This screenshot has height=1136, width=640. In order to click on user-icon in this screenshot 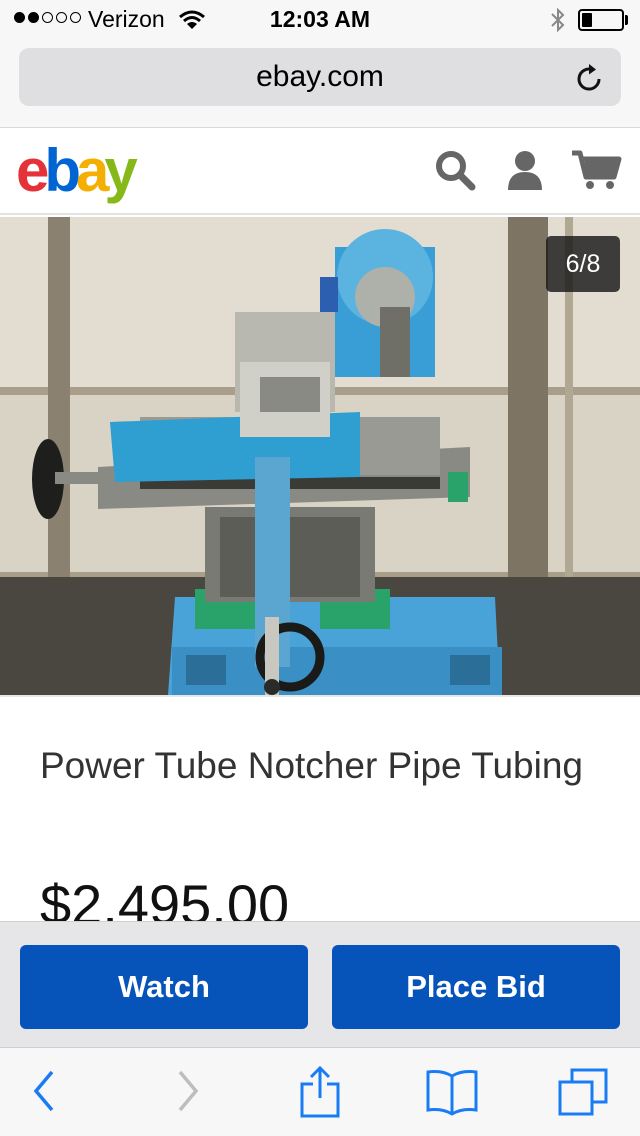, I will do `click(525, 170)`.